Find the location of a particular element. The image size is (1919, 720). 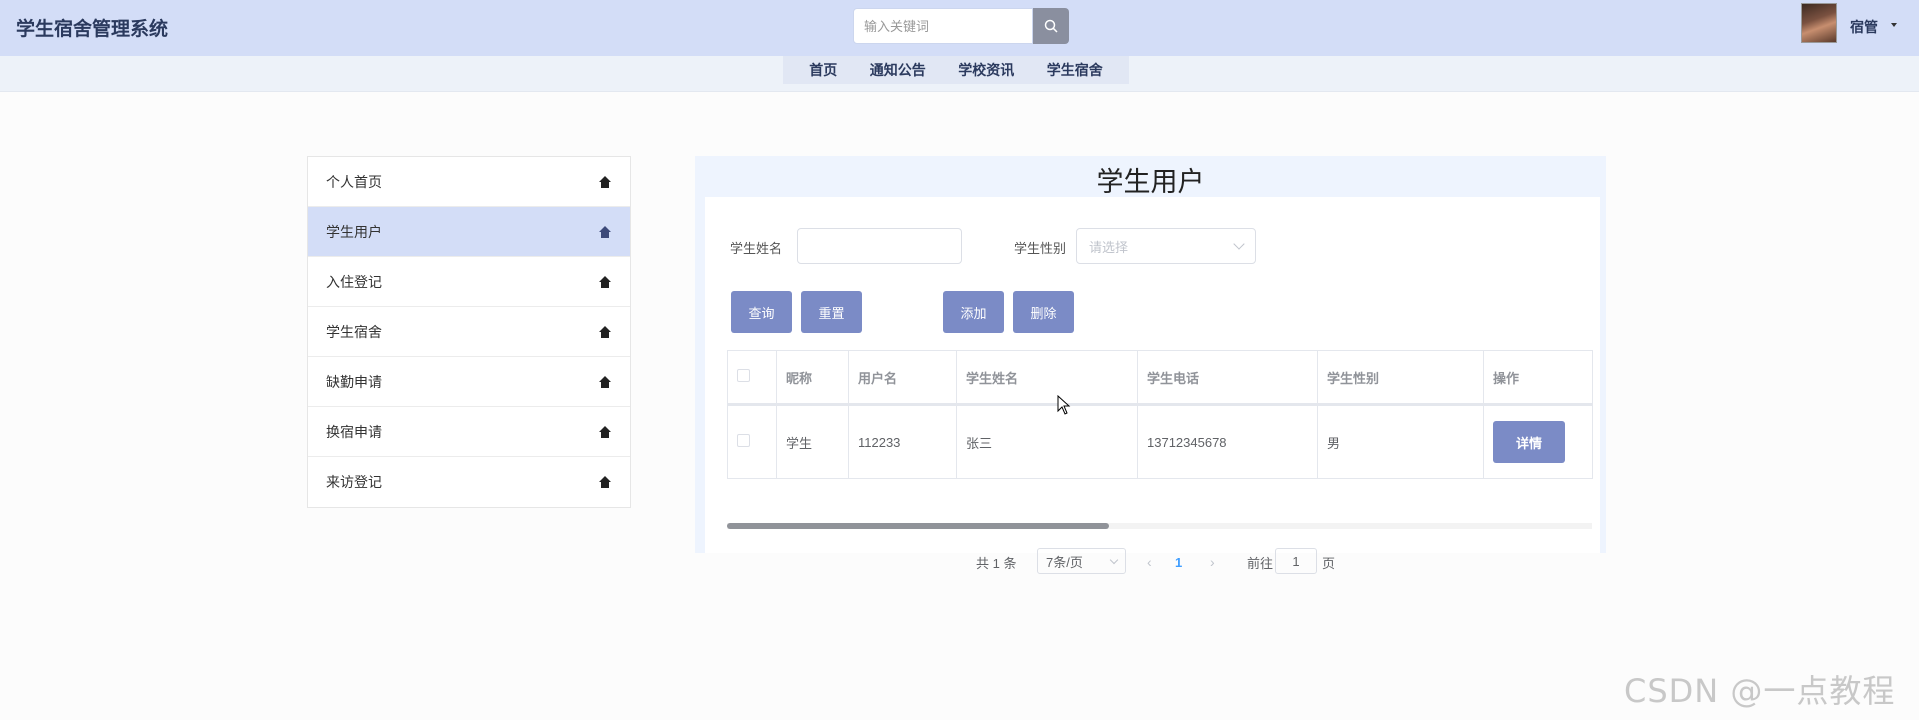

sidebar-item-label: 个人首页 is located at coordinates (354, 181).